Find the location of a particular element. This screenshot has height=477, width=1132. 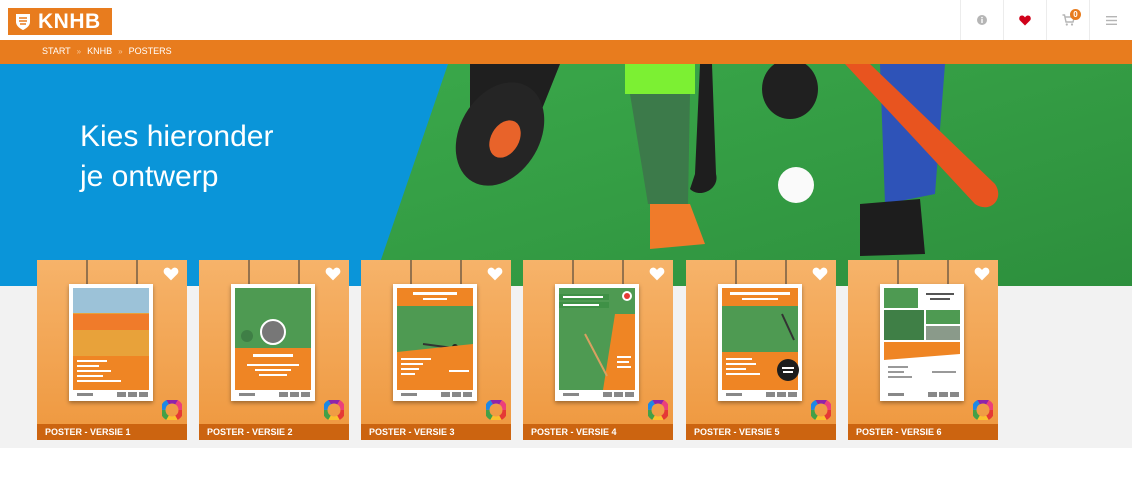

poster-card-4: POSTER - VERSIE 4 is located at coordinates (598, 350).